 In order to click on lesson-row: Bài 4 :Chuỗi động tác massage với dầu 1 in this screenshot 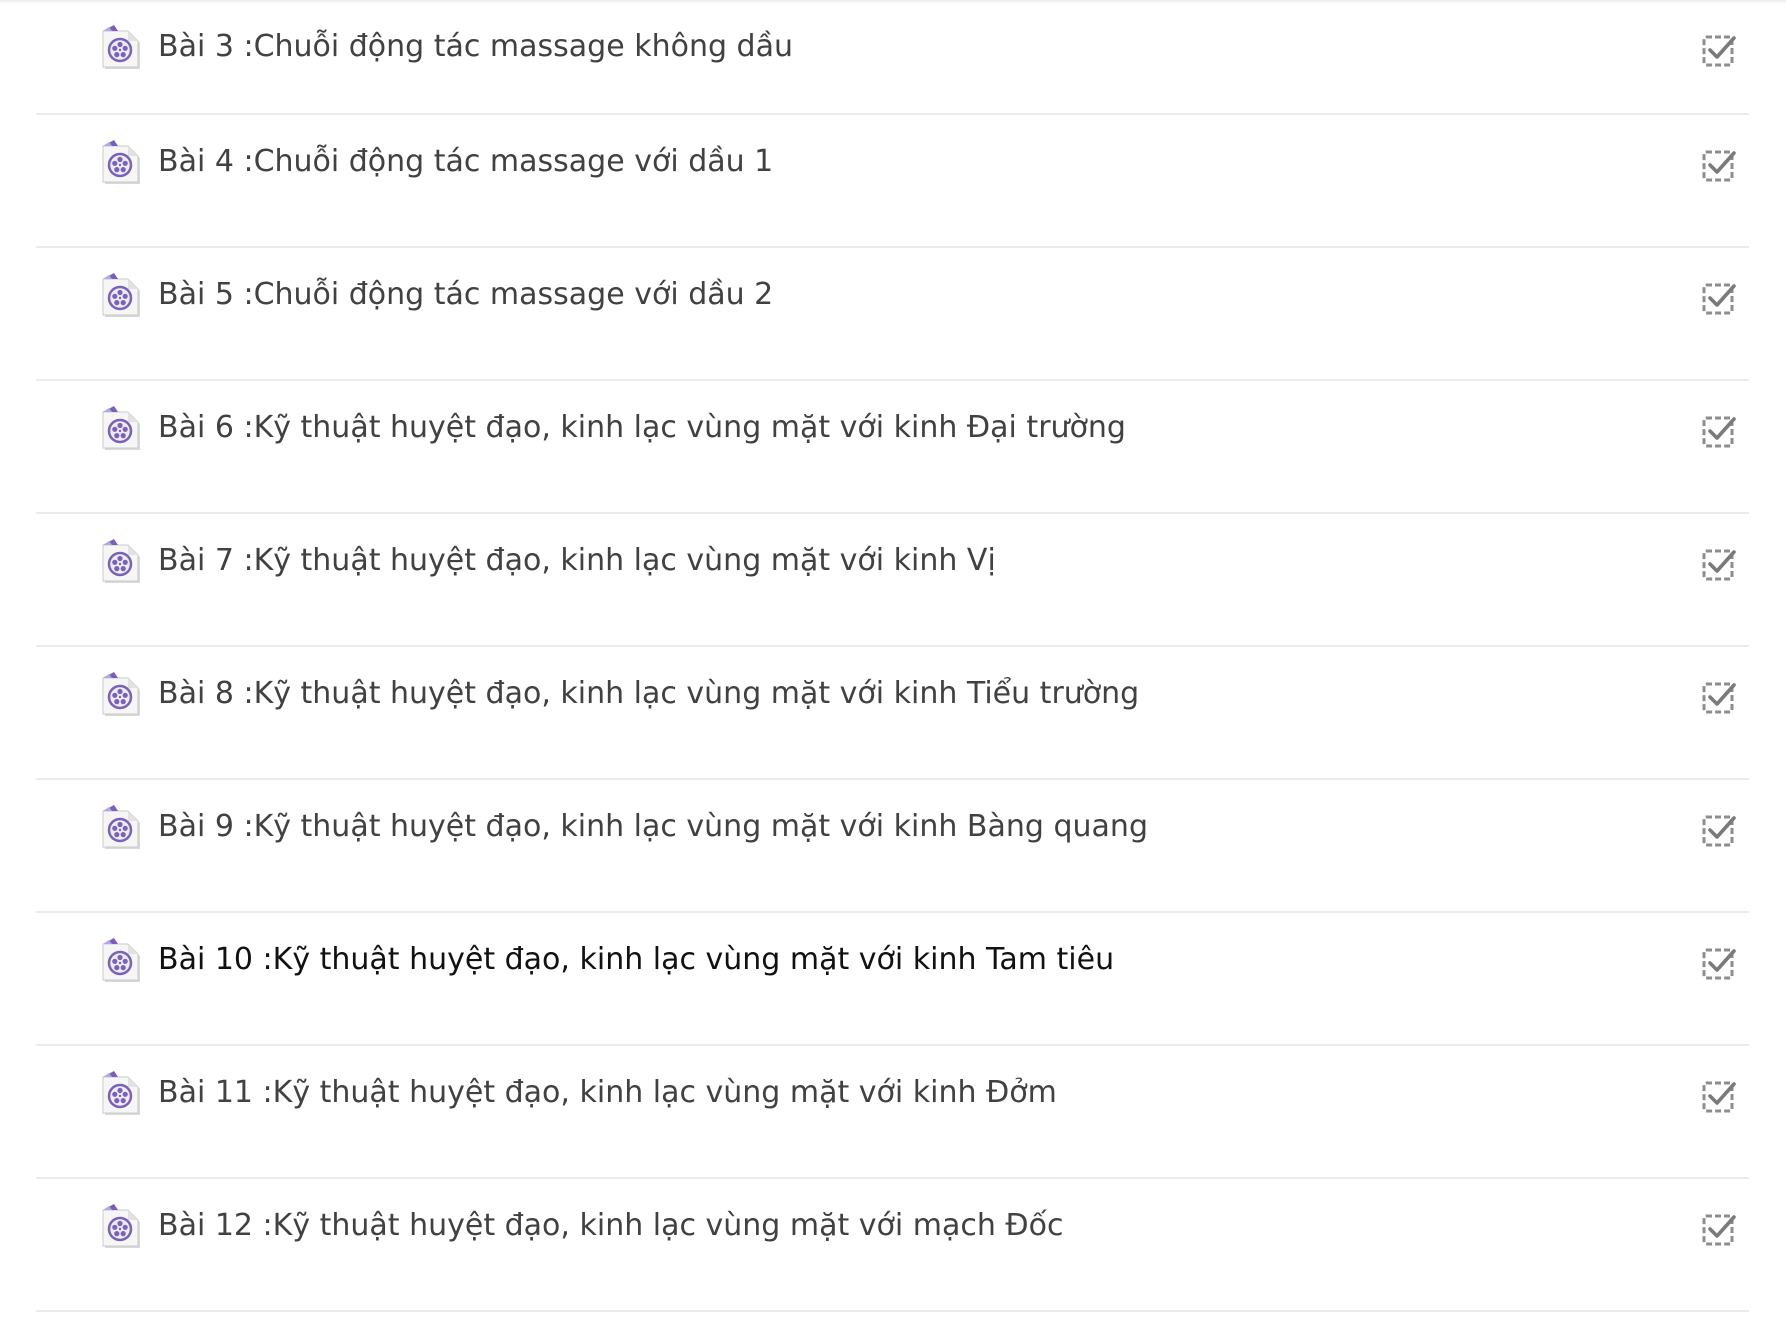, I will do `click(892, 181)`.